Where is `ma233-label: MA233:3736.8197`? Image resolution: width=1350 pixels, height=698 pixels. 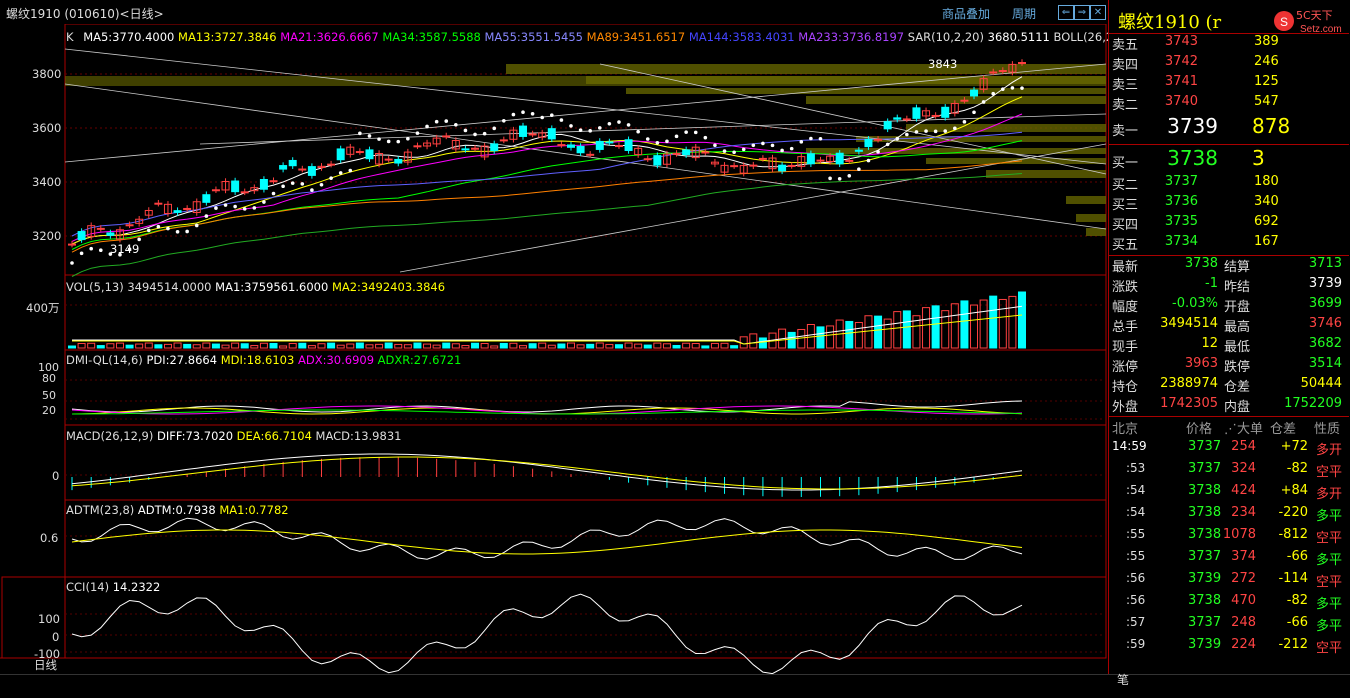
ma233-label: MA233:3736.8197 is located at coordinates (851, 37).